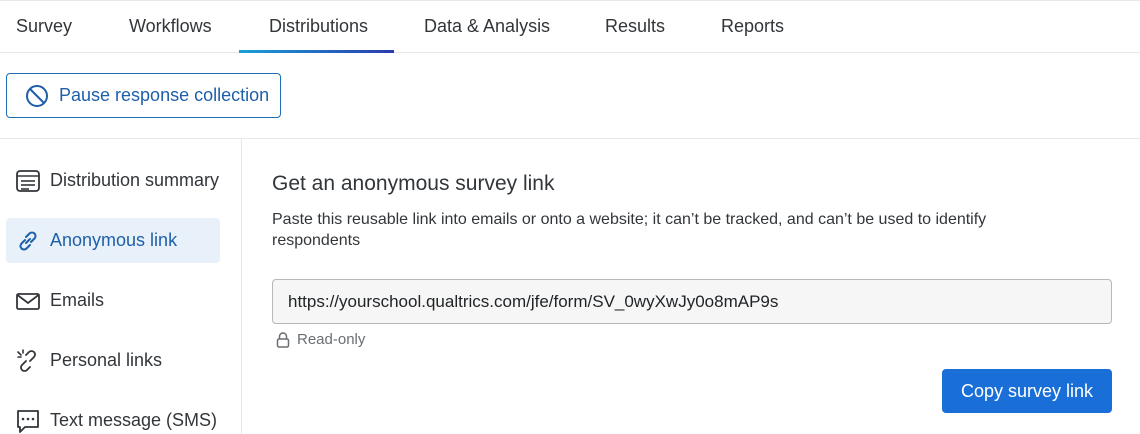  What do you see at coordinates (413, 183) in the screenshot?
I see `page-title: Get an anonymous survey link` at bounding box center [413, 183].